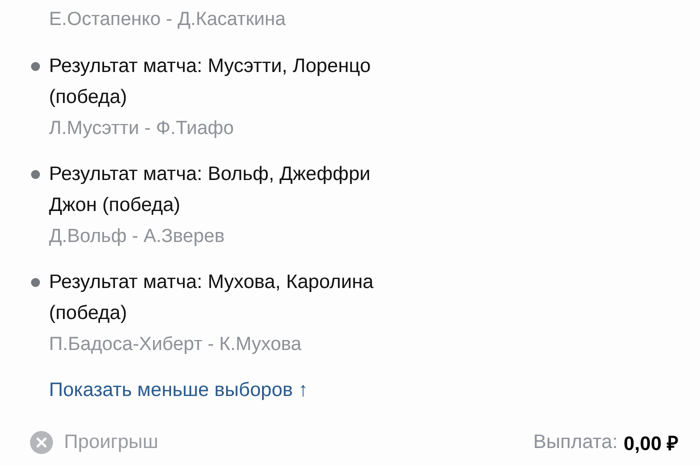 The image size is (700, 466). Describe the element at coordinates (210, 82) in the screenshot. I see `selection-title: Результат матча: Мусэтти, Лоренцо (победа)` at that location.